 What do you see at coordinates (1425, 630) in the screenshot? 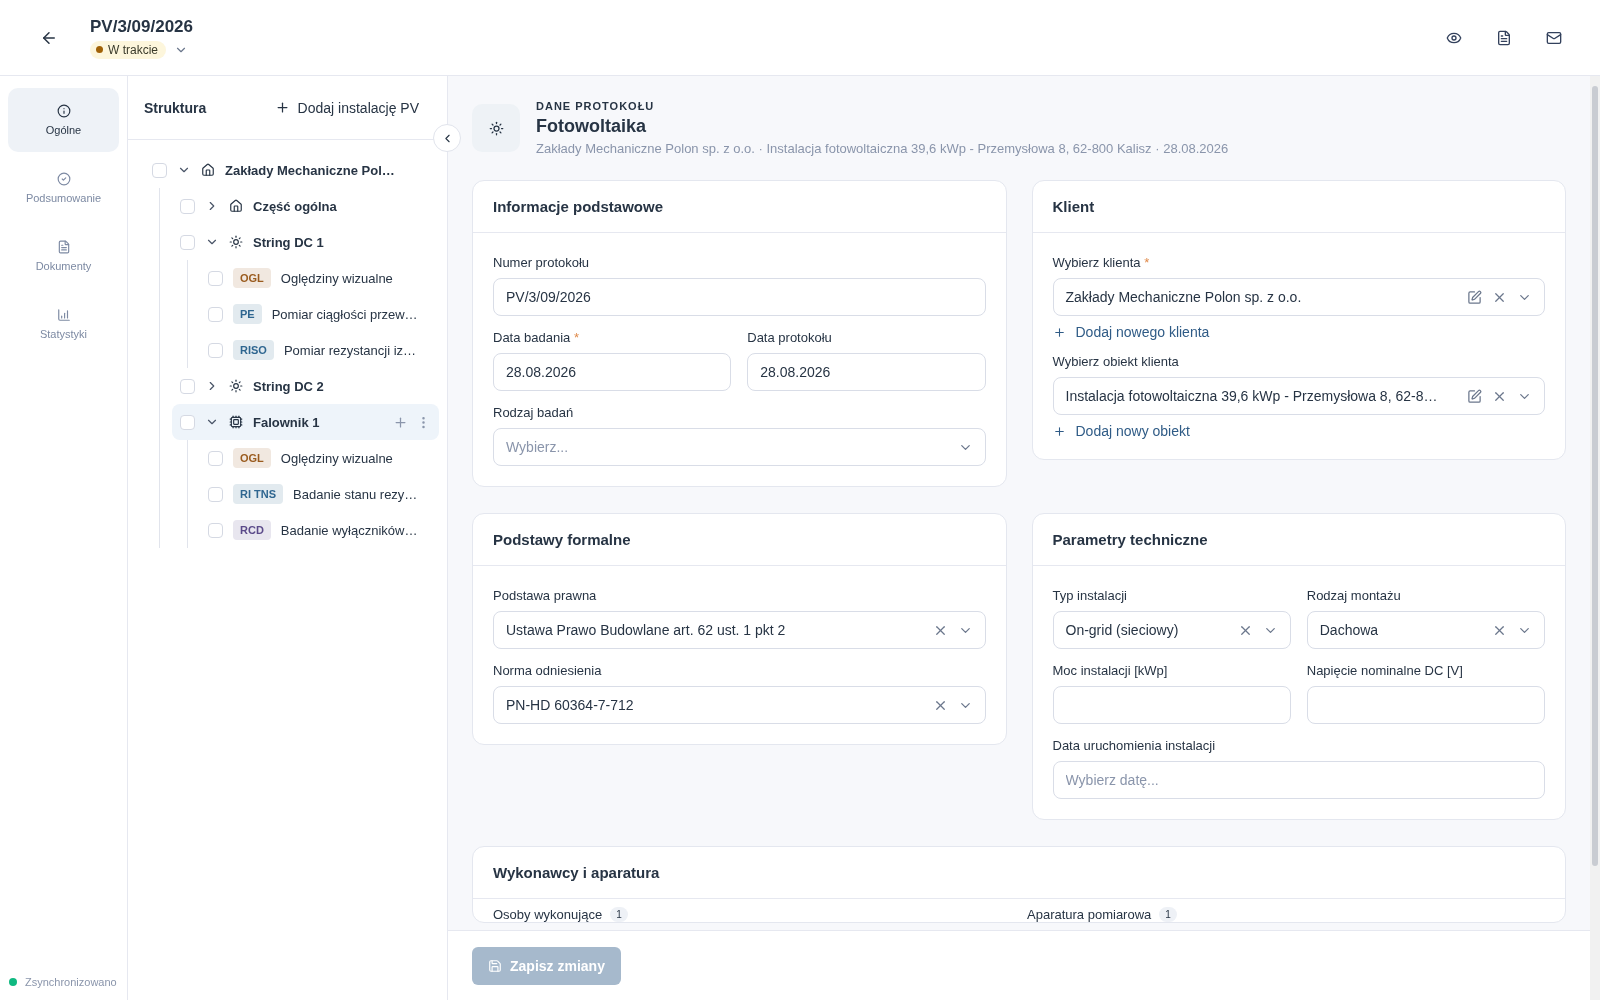
I see `select-field: Dachowa` at bounding box center [1425, 630].